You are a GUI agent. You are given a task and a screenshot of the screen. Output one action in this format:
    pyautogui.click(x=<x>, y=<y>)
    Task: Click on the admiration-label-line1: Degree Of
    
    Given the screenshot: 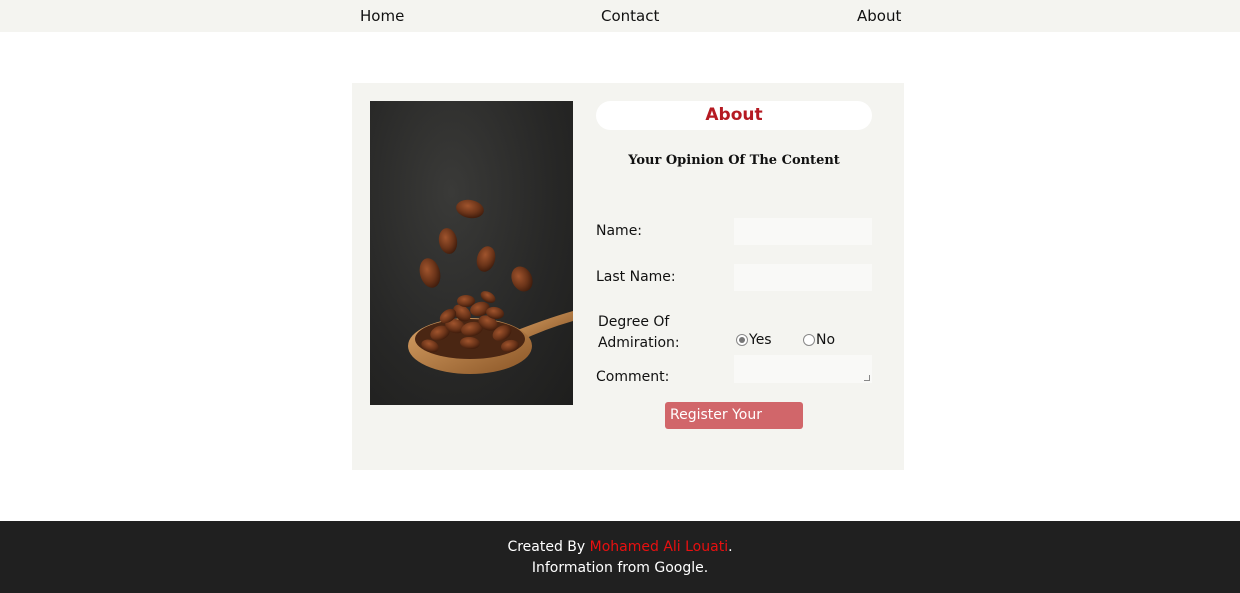 What is the action you would take?
    pyautogui.click(x=634, y=322)
    